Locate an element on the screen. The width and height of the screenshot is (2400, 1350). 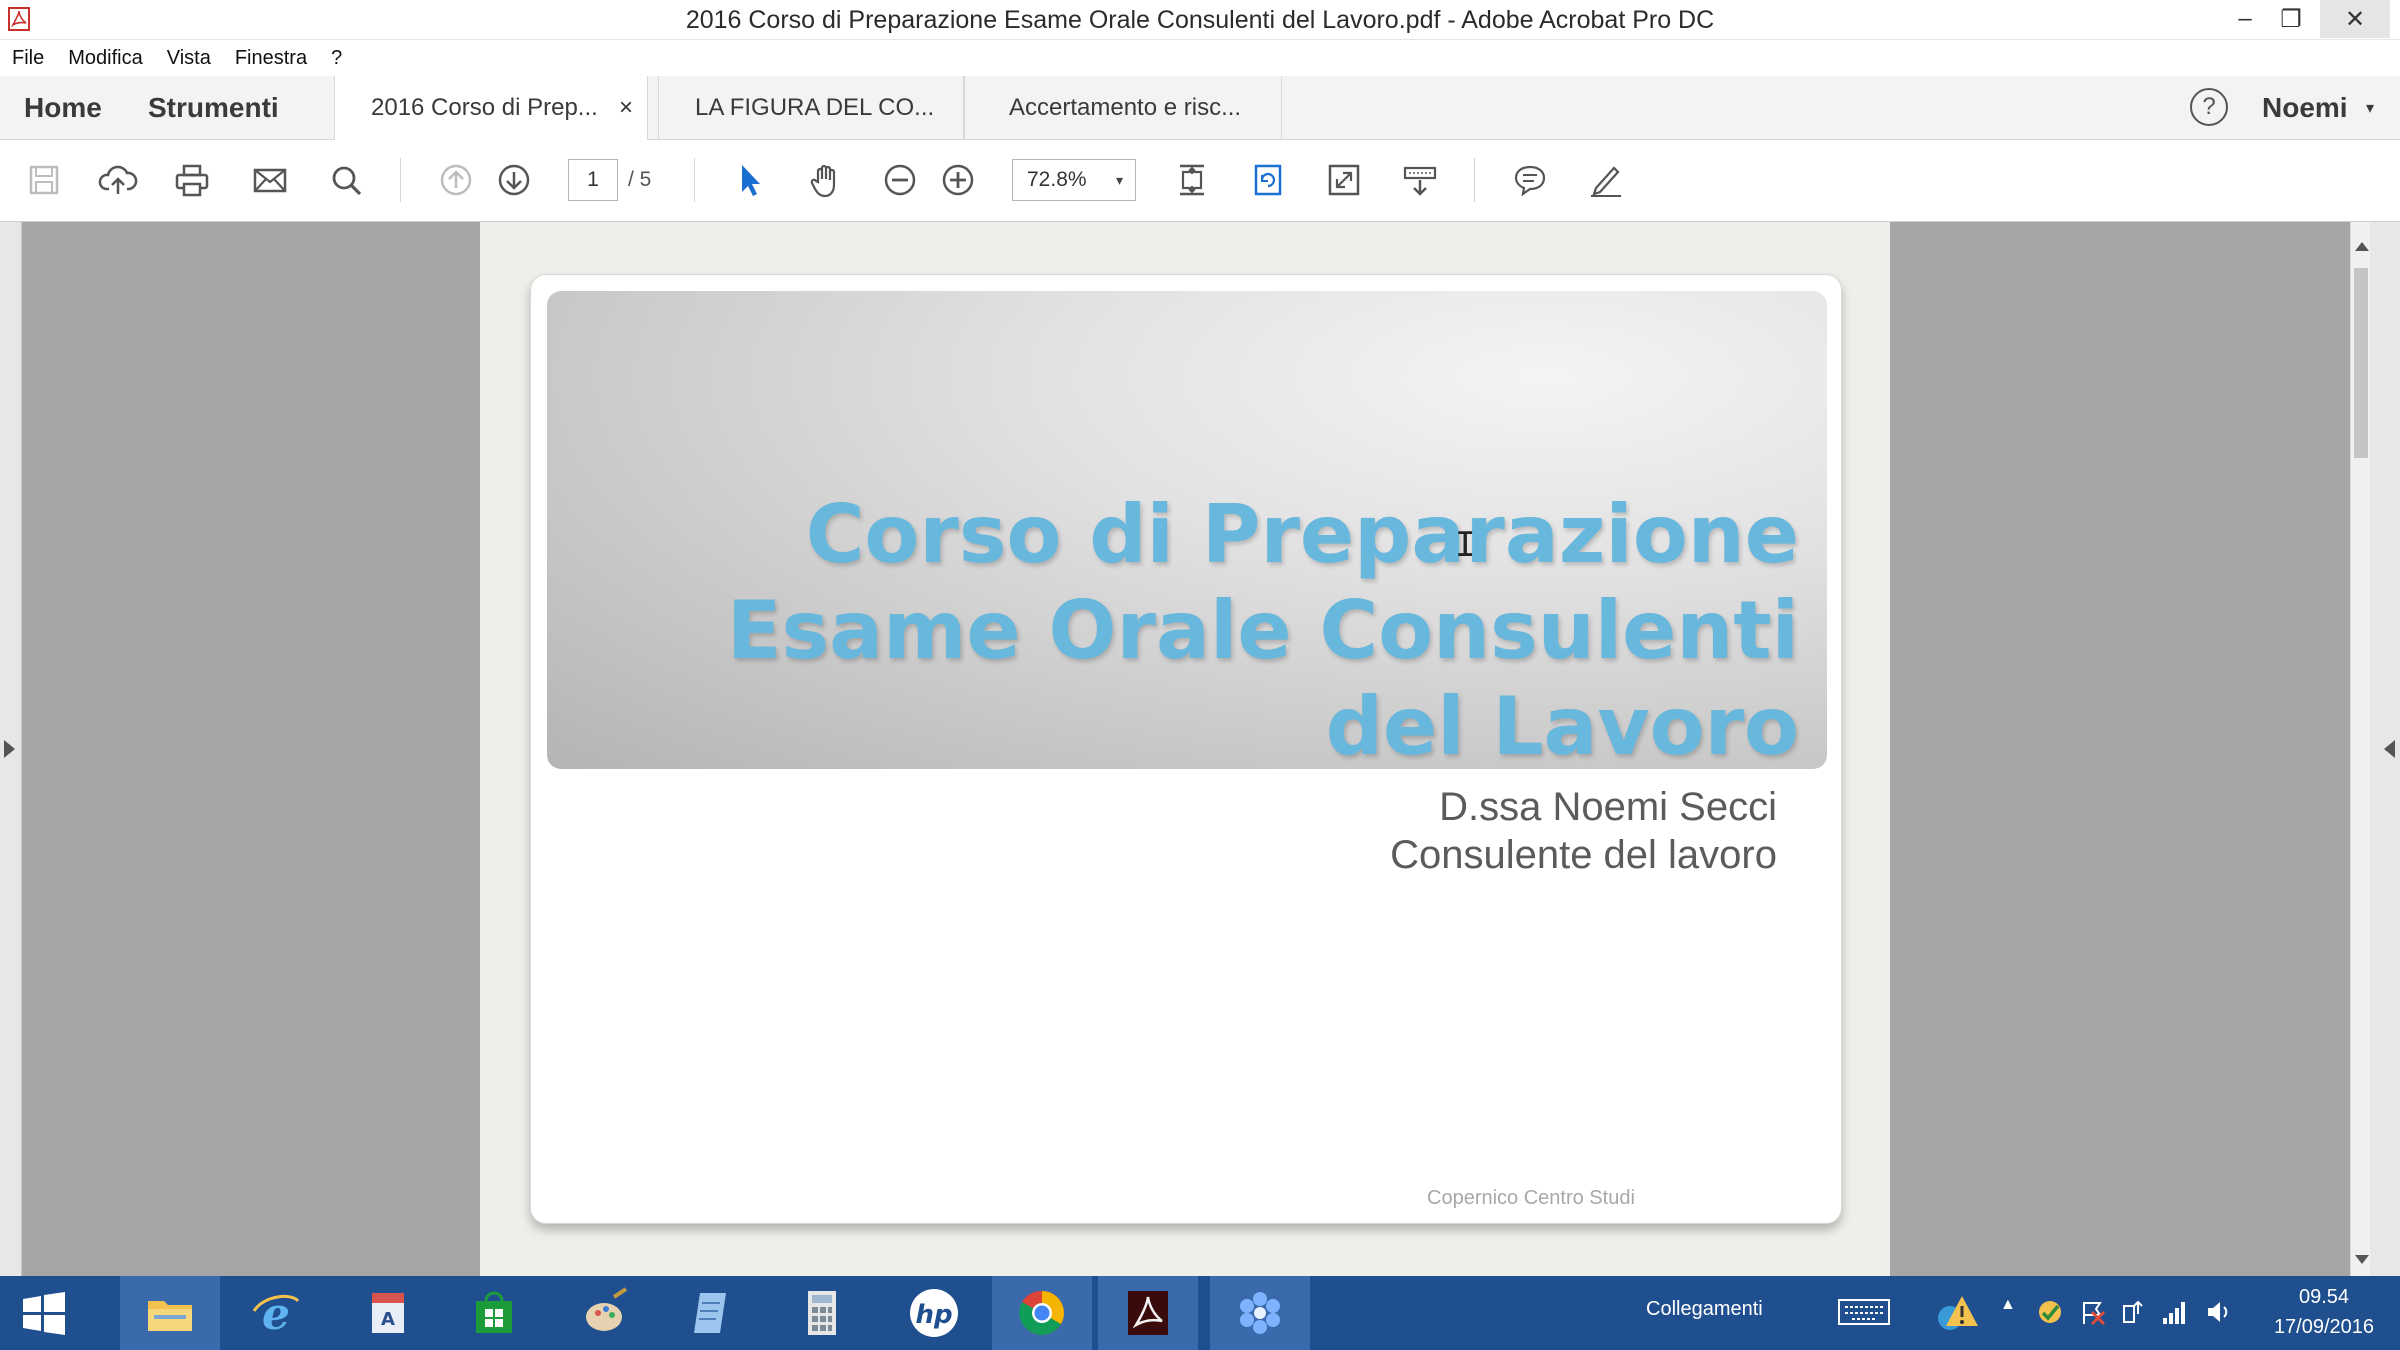
restore-button: ❐ is located at coordinates (2291, 19).